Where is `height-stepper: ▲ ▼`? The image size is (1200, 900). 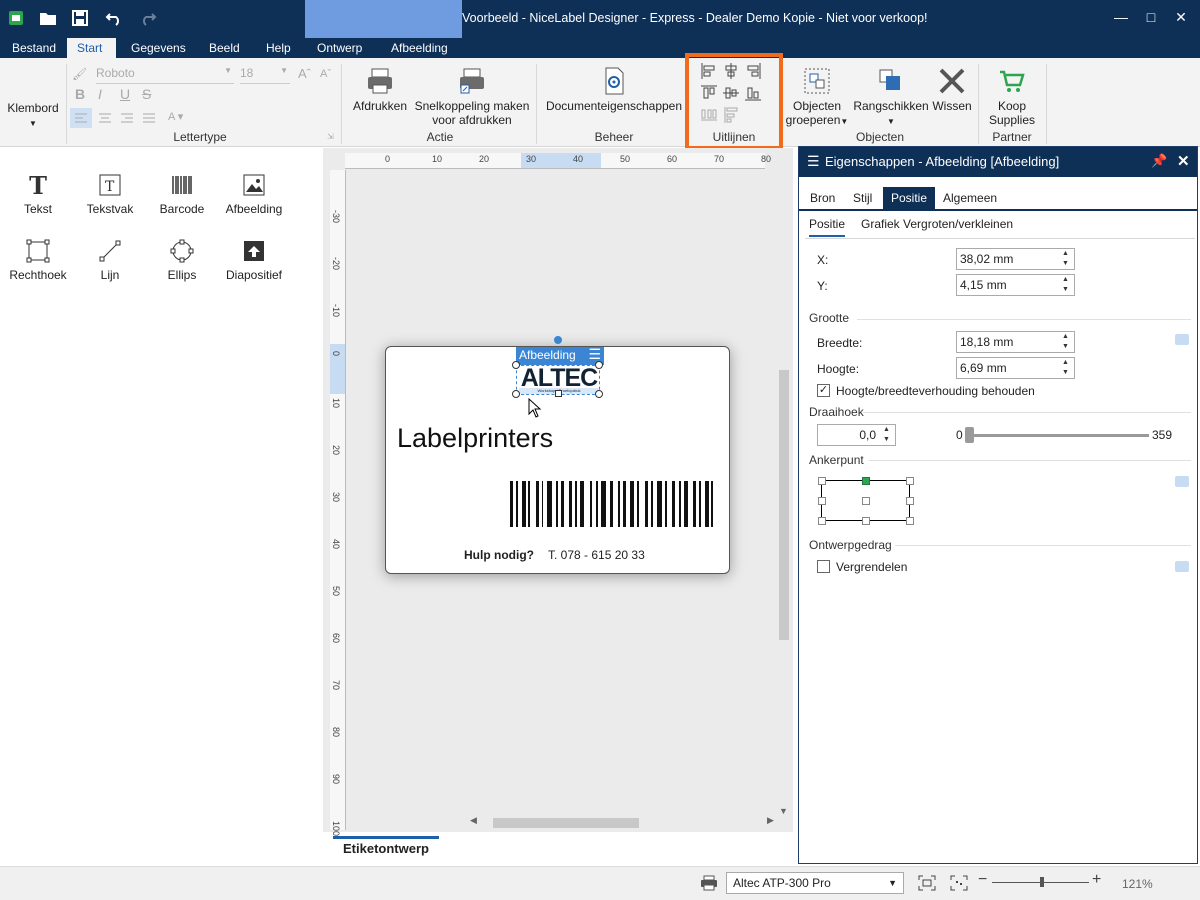 height-stepper: ▲ ▼ is located at coordinates (1066, 368).